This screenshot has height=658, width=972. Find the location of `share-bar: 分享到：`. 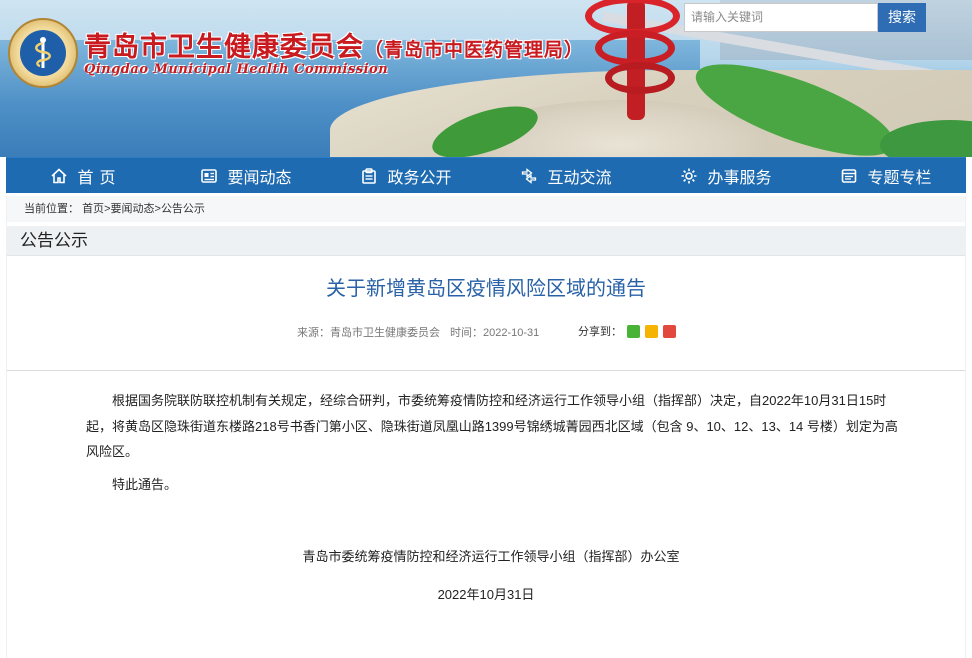

share-bar: 分享到： is located at coordinates (627, 331).